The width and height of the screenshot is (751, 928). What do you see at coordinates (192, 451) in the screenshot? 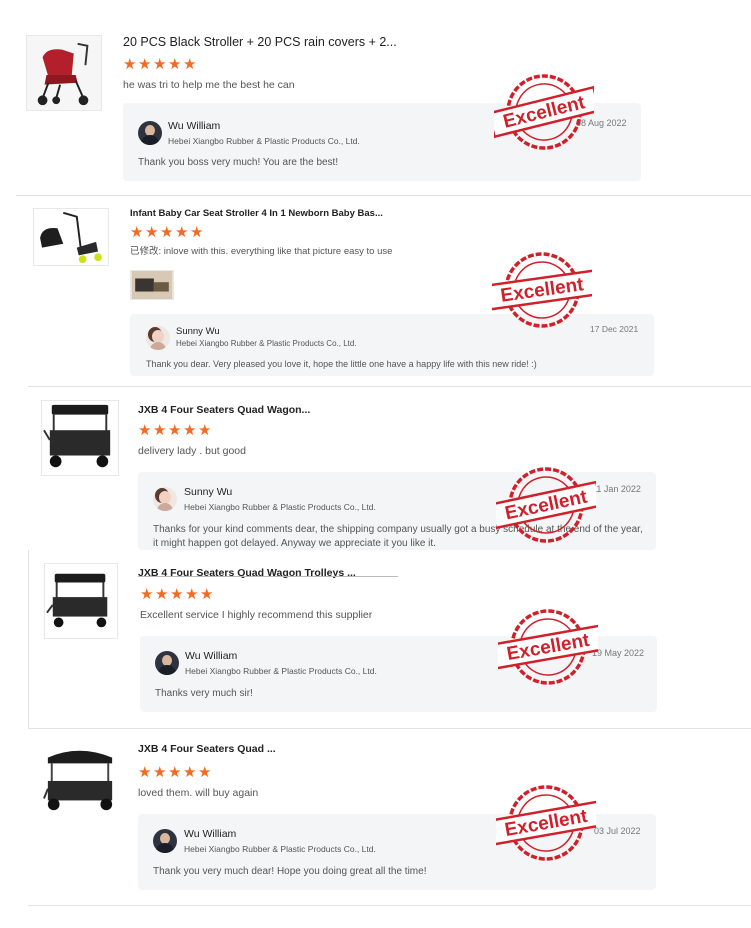
I see `review-text: delivery lady . but good` at bounding box center [192, 451].